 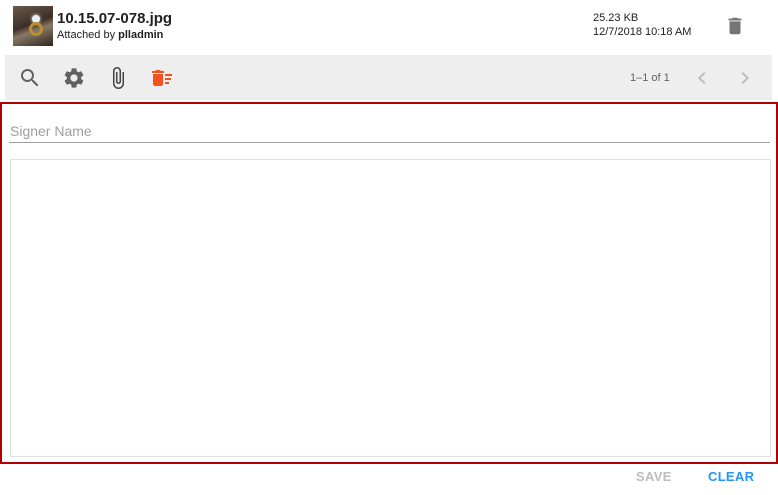 I want to click on attached-by-user: plladmin, so click(x=141, y=35).